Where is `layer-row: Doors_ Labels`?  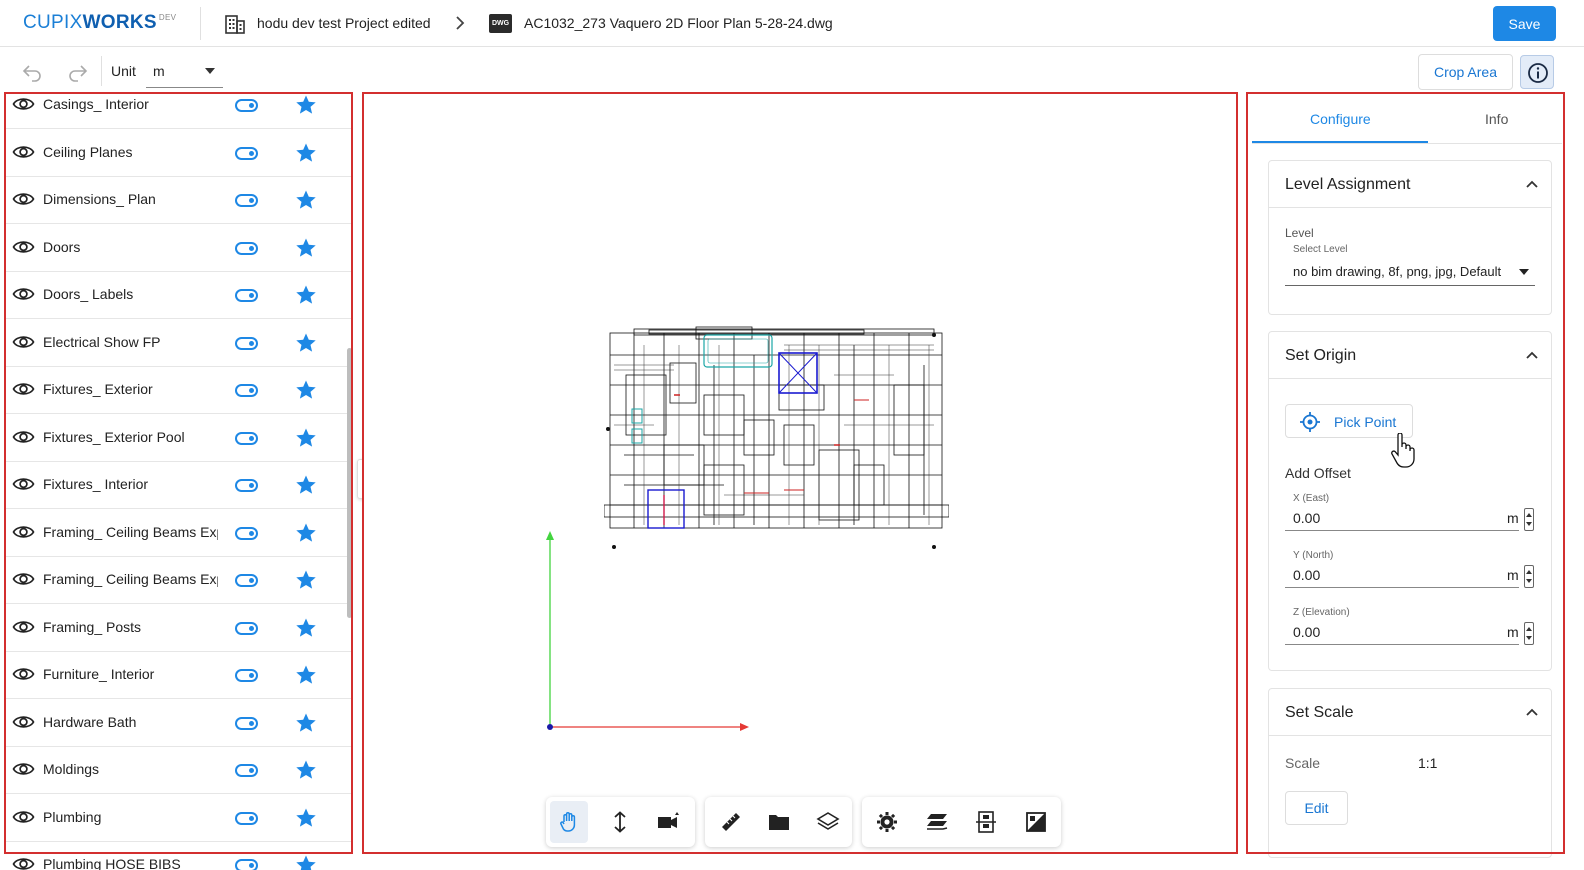
layer-row: Doors_ Labels is located at coordinates (178, 295).